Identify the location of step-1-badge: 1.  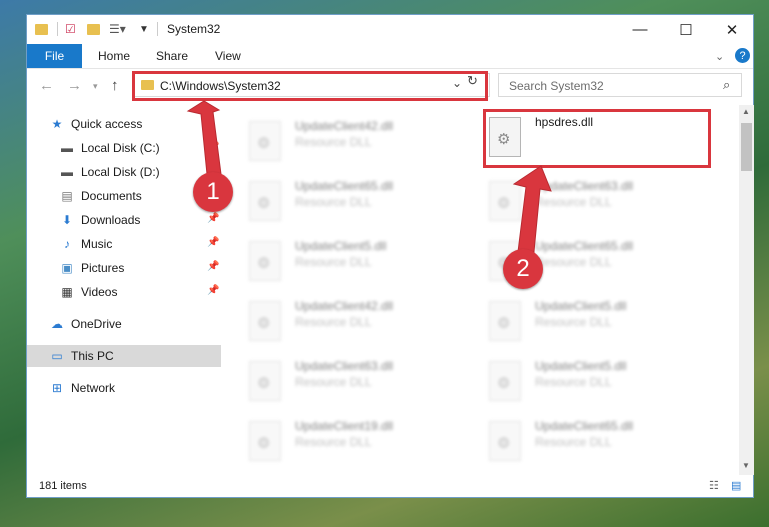
(213, 192).